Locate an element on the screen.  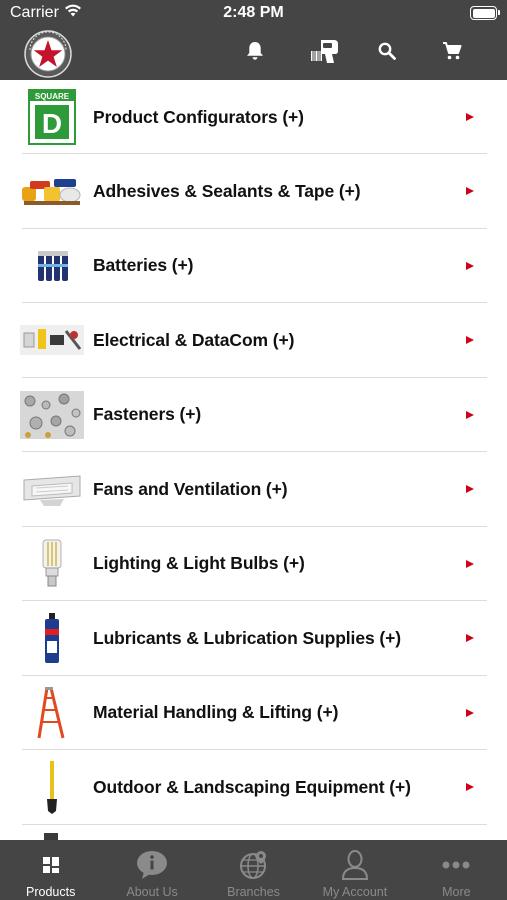
category-label: Product Configurators (+) is located at coordinates (198, 116).